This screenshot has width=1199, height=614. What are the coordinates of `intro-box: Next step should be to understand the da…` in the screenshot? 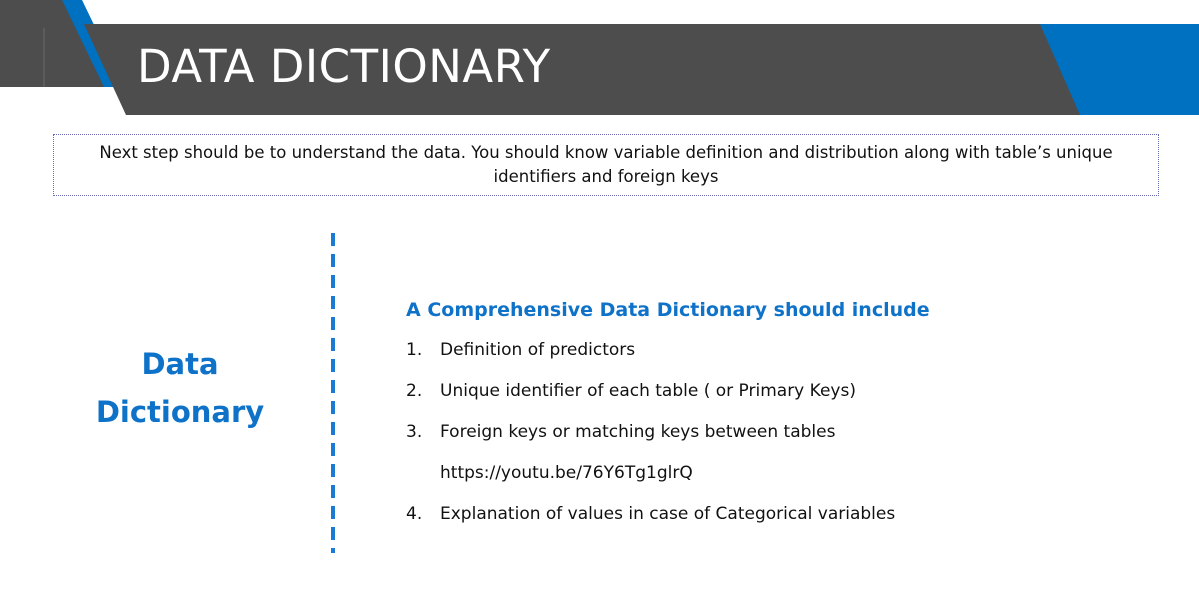 It's located at (606, 165).